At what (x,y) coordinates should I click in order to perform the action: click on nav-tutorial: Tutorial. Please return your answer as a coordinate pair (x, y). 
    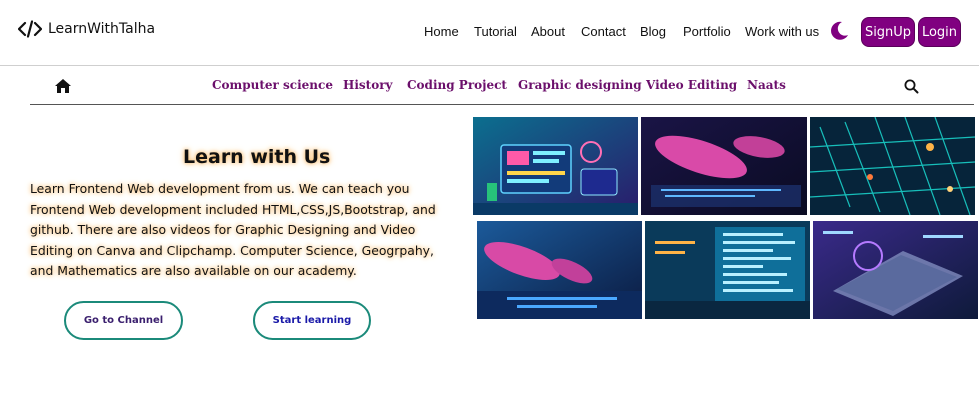
    Looking at the image, I should click on (495, 31).